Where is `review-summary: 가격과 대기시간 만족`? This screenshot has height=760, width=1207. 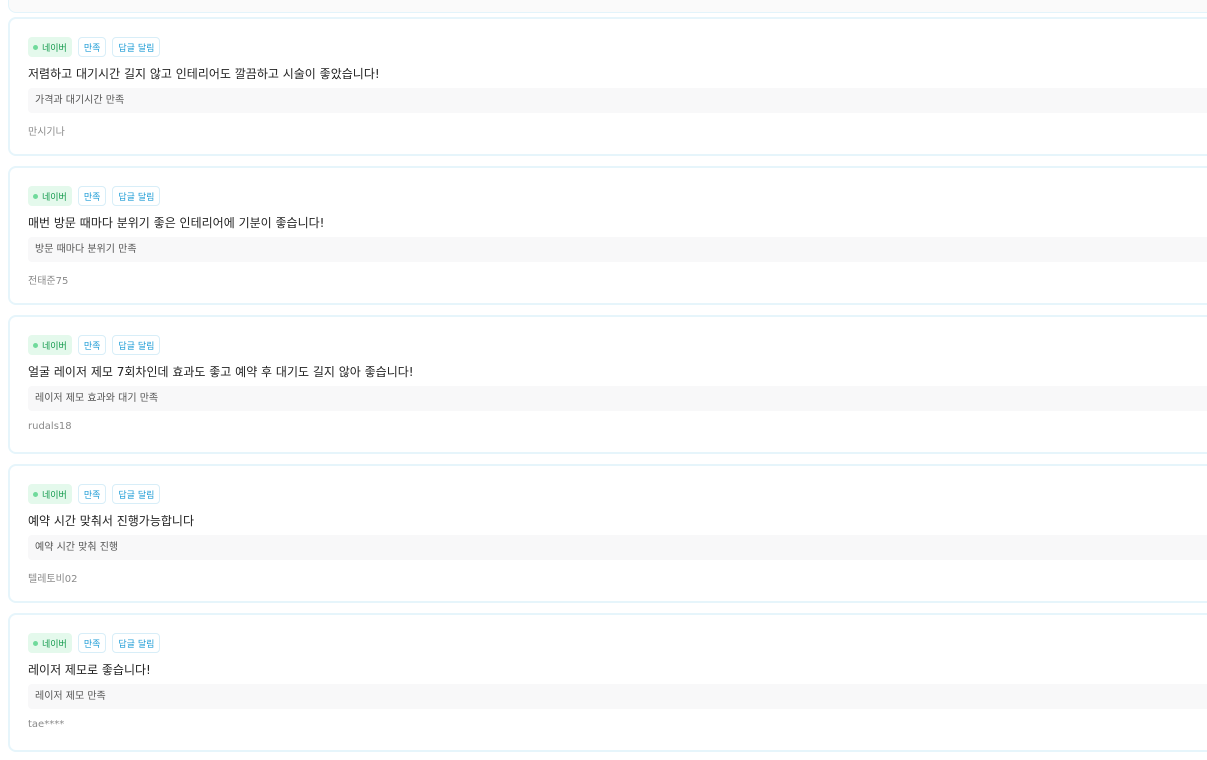
review-summary: 가격과 대기시간 만족 is located at coordinates (617, 100).